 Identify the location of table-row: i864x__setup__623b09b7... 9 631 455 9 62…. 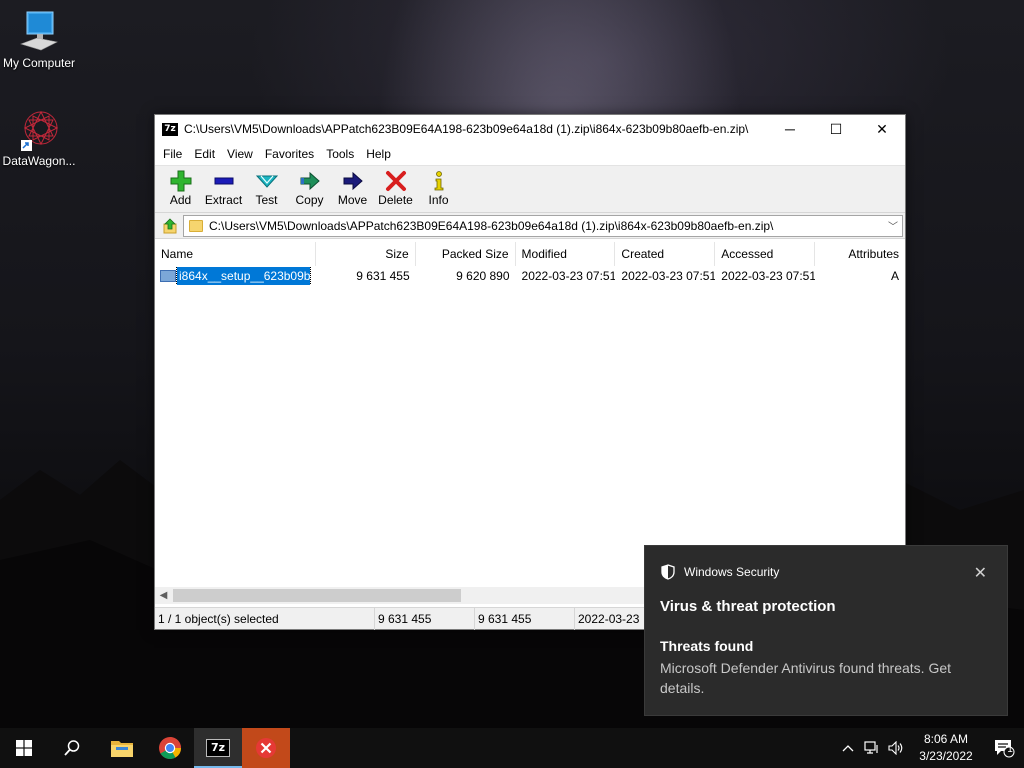
(530, 276).